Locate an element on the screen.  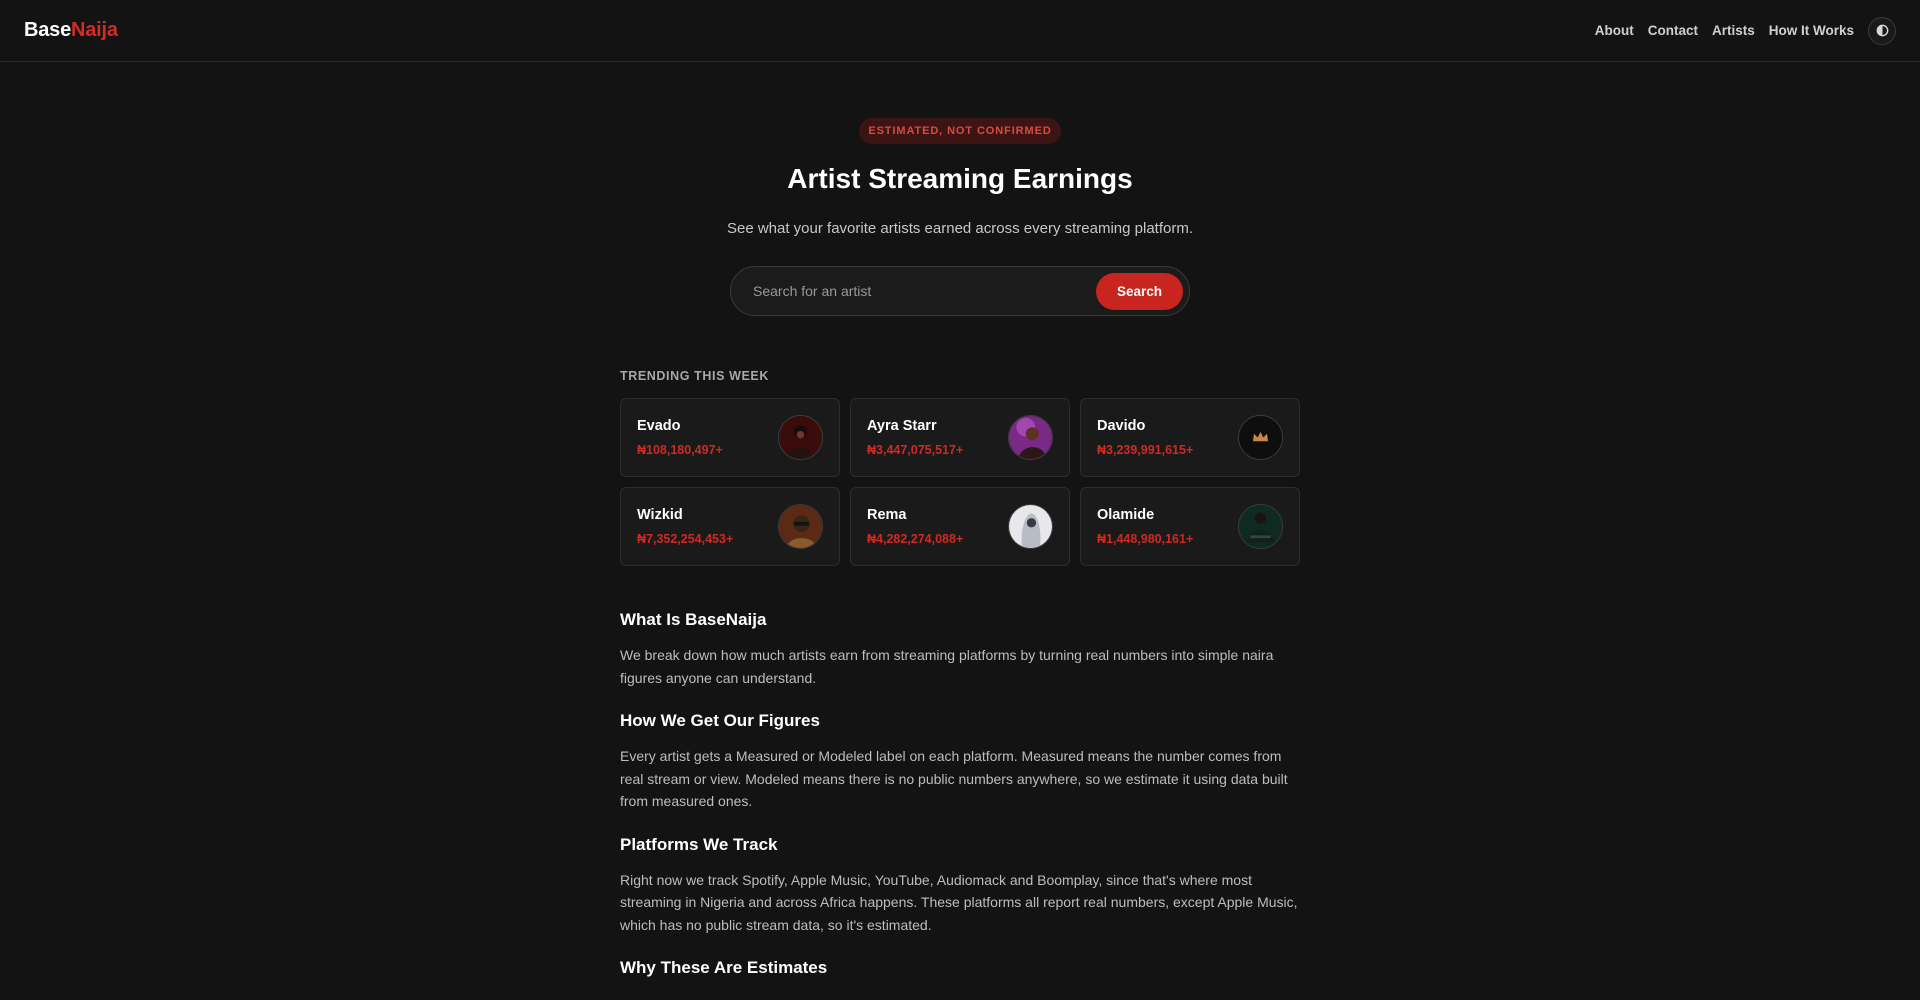
trending-label: TRENDING THIS WEEK is located at coordinates (694, 376).